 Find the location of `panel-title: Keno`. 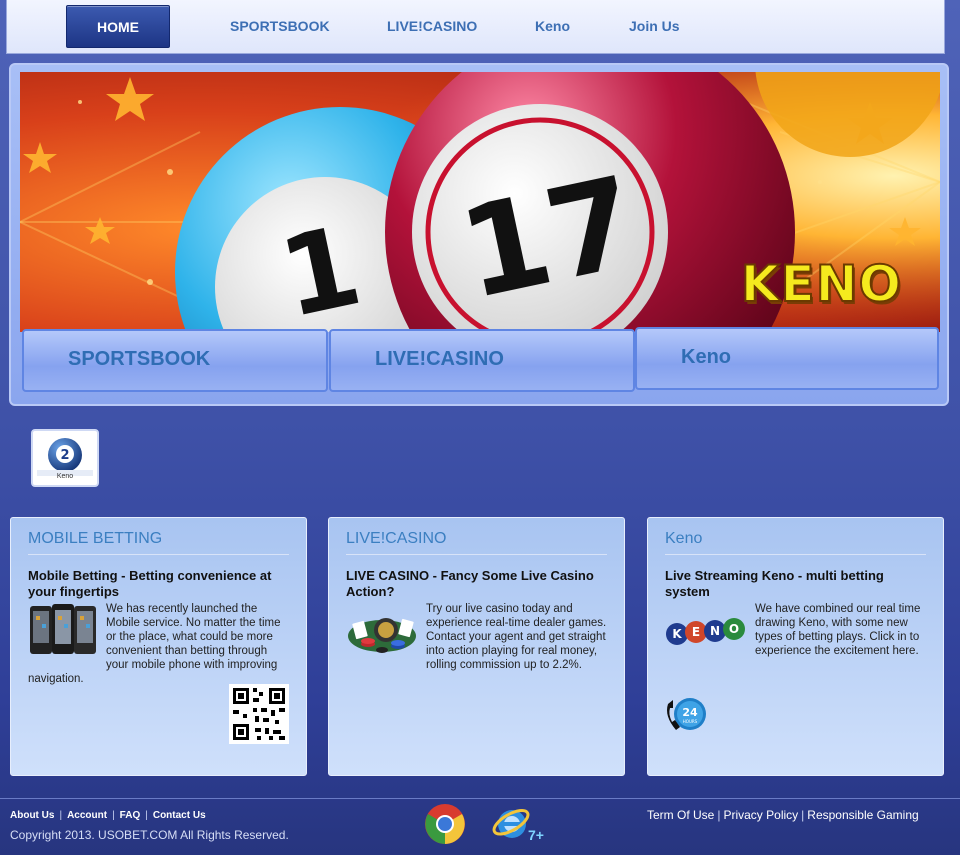

panel-title: Keno is located at coordinates (795, 542).